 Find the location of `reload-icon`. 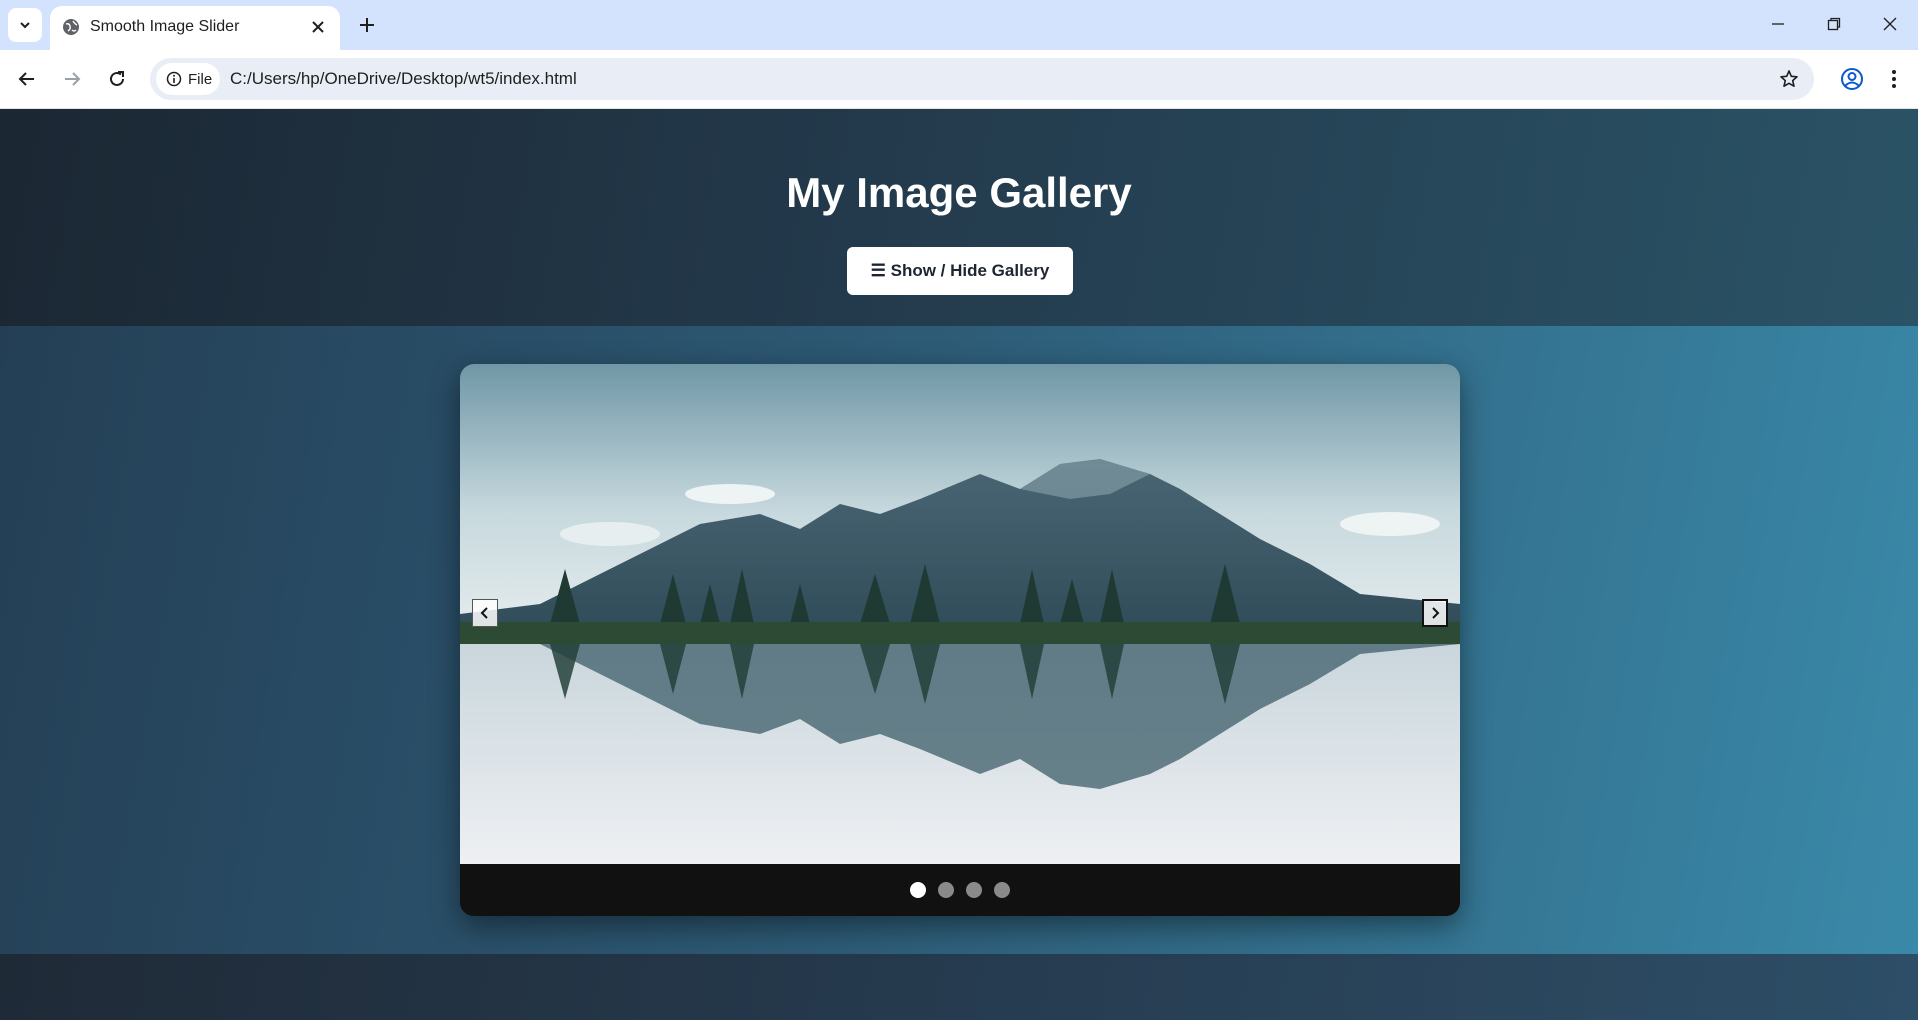

reload-icon is located at coordinates (117, 78).